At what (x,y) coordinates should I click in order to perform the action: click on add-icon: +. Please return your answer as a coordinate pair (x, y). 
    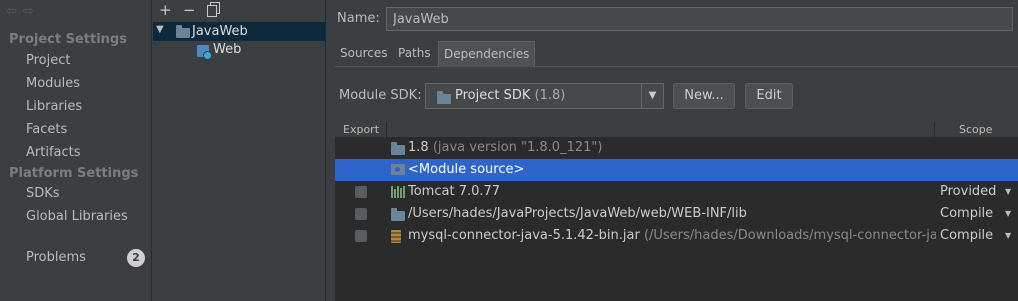
    Looking at the image, I should click on (165, 10).